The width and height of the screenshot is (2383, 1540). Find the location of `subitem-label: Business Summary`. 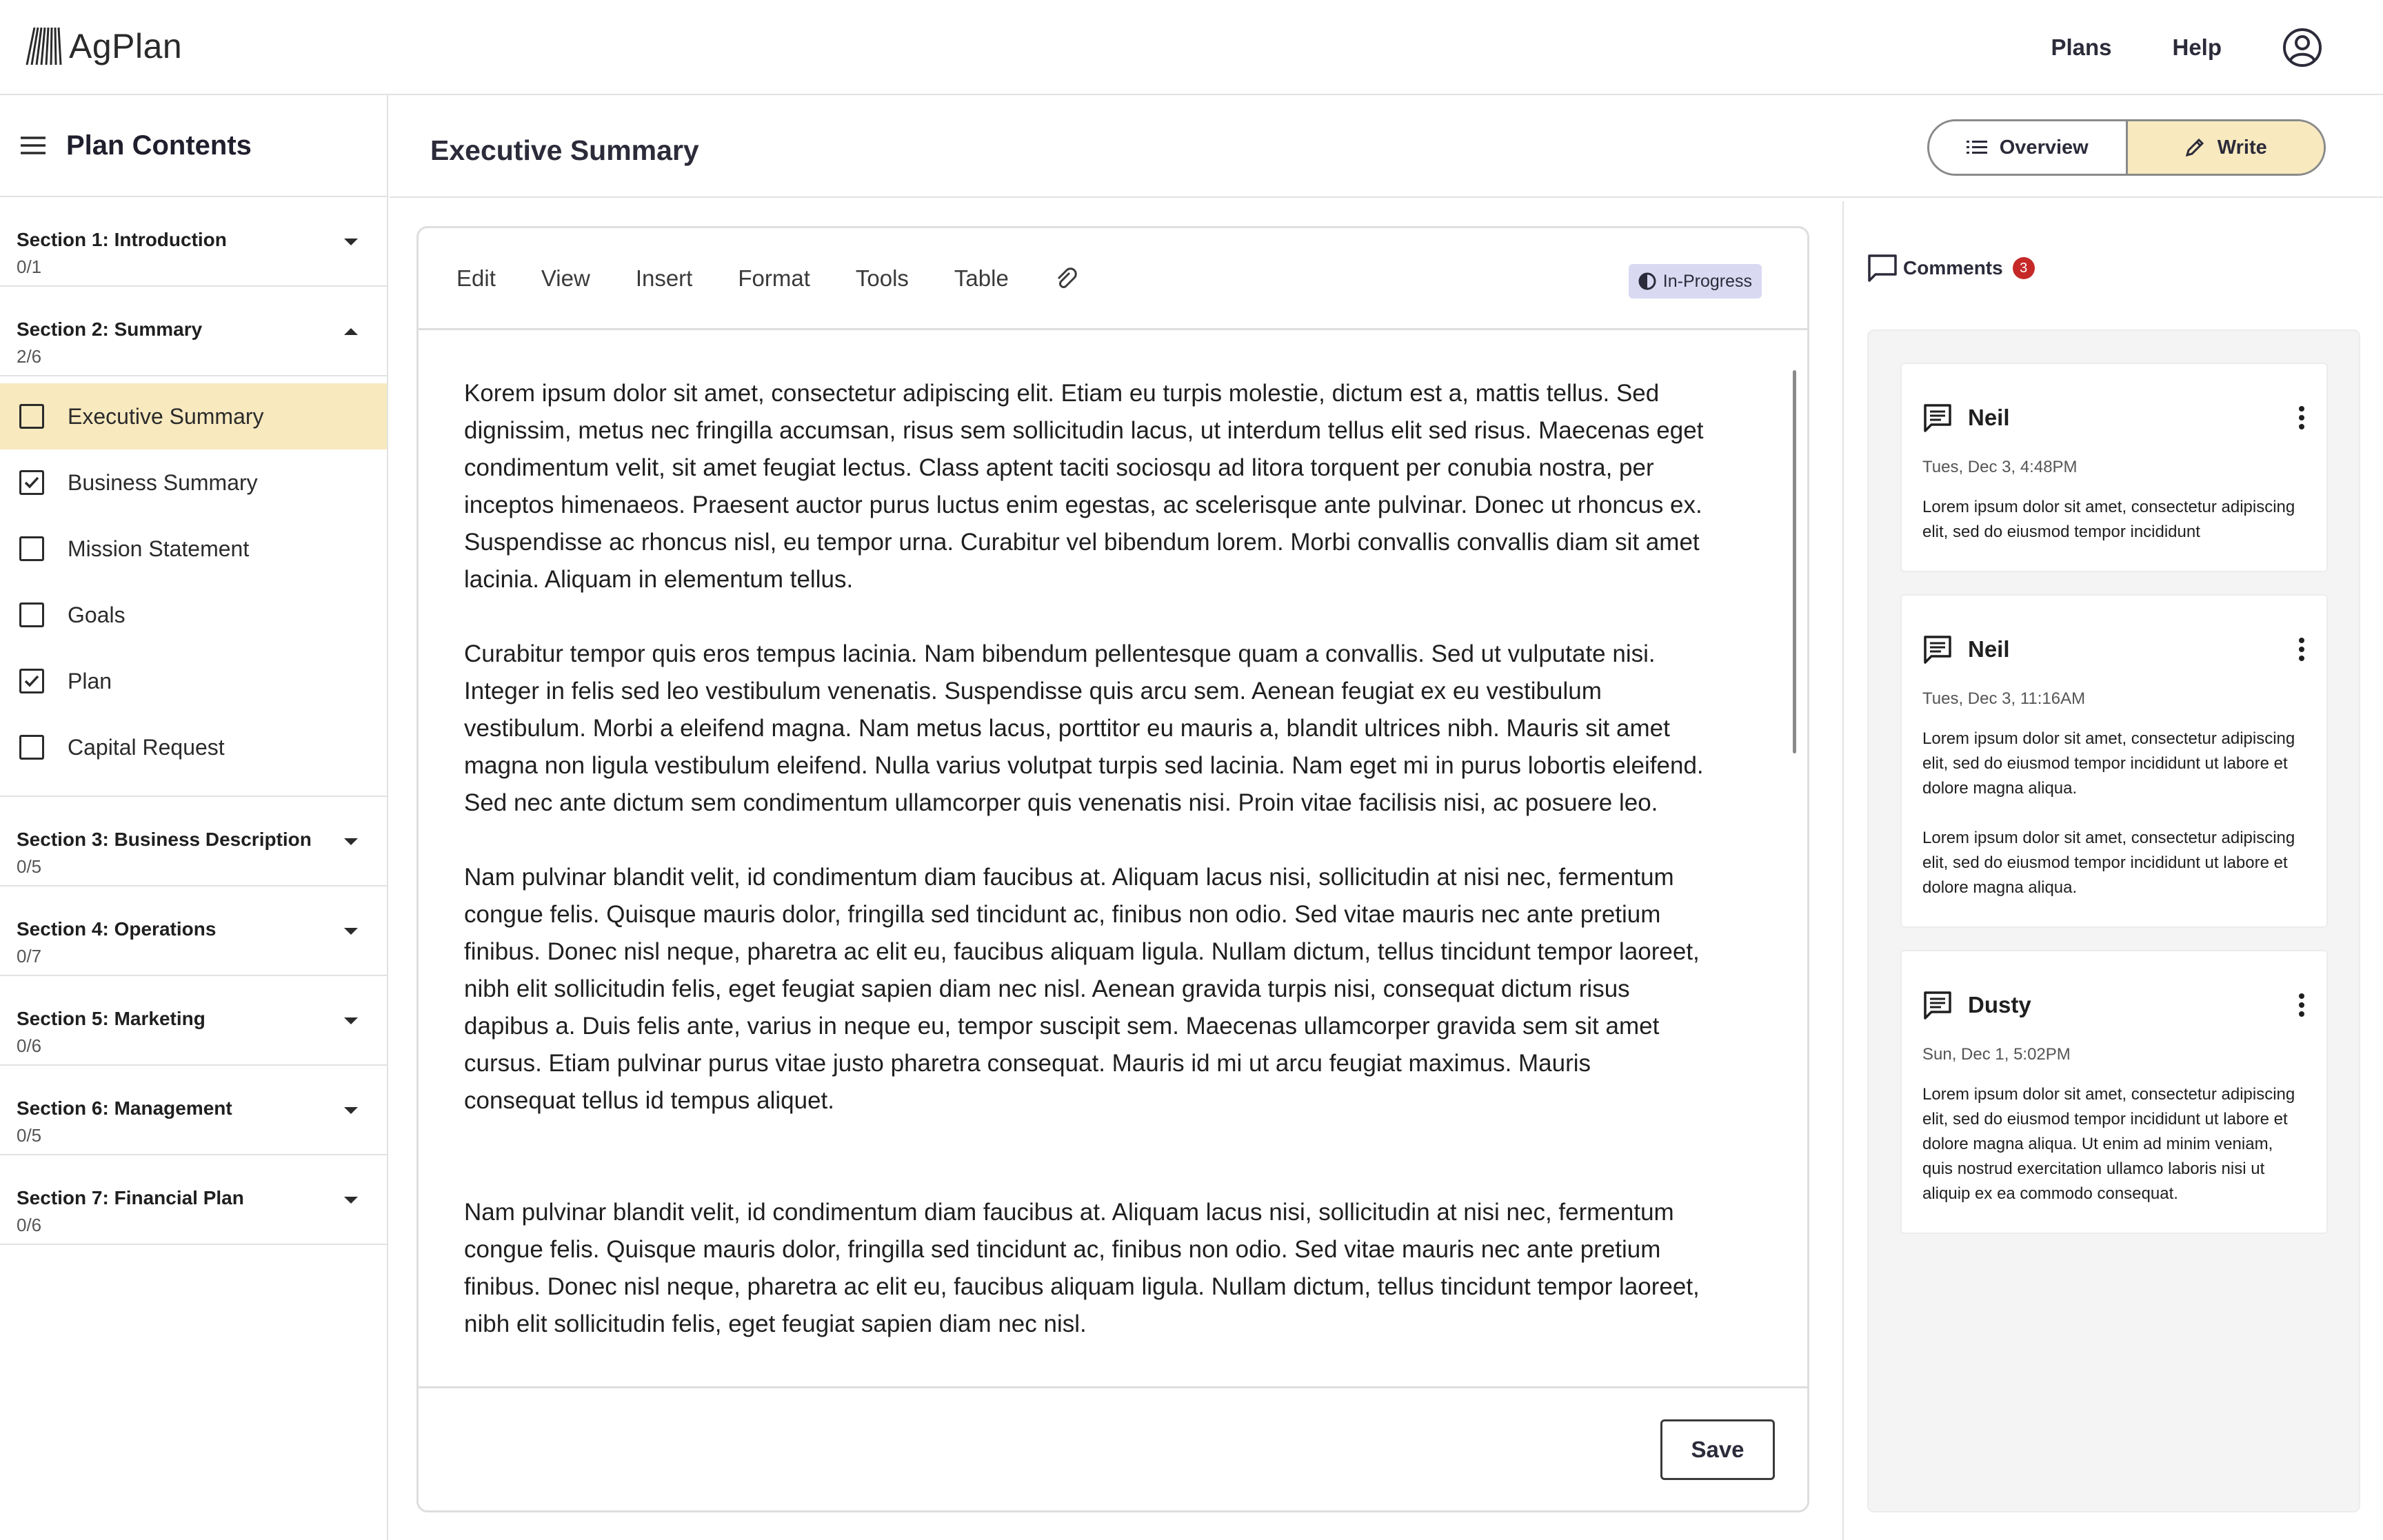

subitem-label: Business Summary is located at coordinates (163, 482).